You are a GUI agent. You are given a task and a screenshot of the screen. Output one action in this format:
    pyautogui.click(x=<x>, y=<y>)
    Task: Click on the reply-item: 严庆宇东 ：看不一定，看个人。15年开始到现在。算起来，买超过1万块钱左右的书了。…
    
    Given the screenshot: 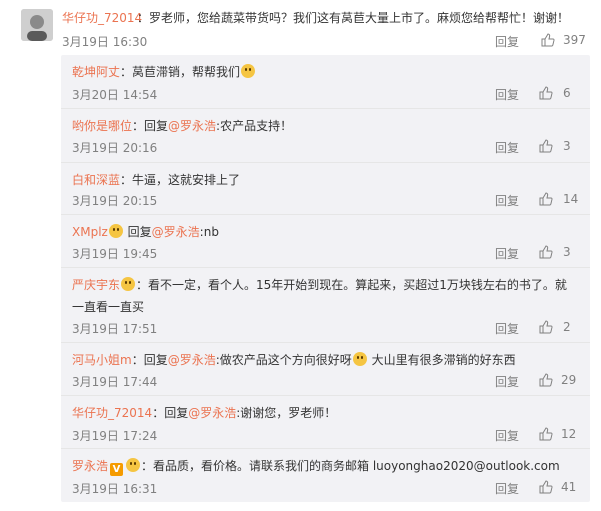 What is the action you would take?
    pyautogui.click(x=325, y=305)
    